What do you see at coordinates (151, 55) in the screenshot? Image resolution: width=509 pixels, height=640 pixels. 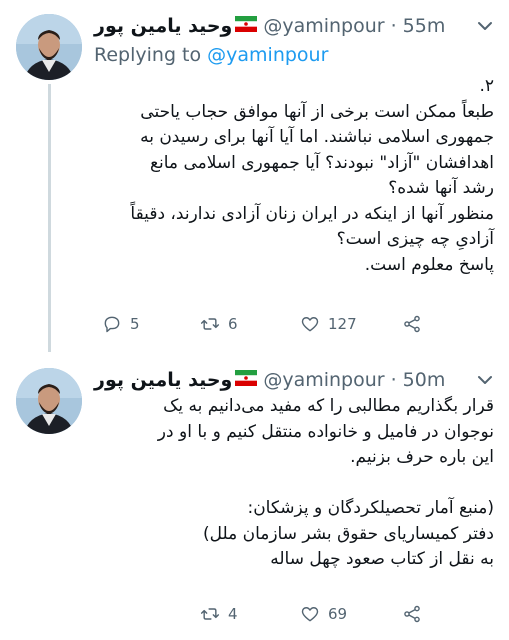 I see `replying-to-label: Replying to` at bounding box center [151, 55].